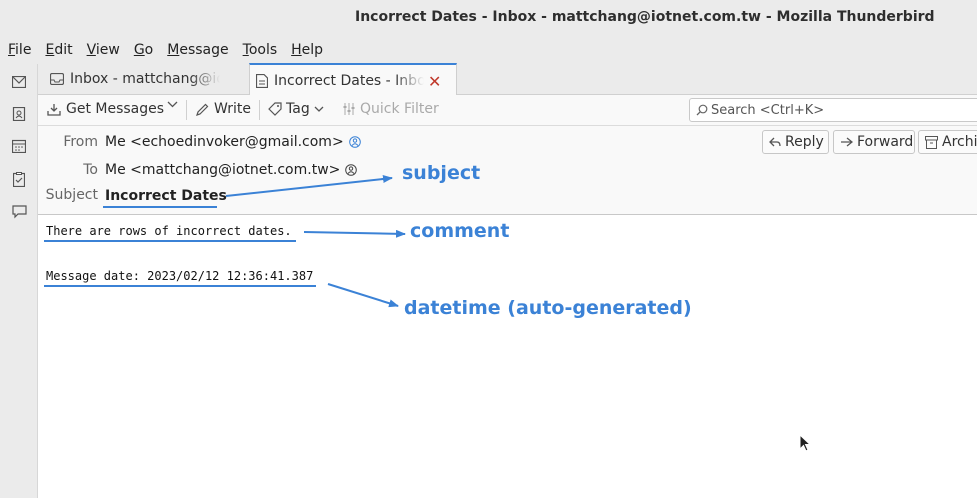  What do you see at coordinates (262, 81) in the screenshot?
I see `message-icon` at bounding box center [262, 81].